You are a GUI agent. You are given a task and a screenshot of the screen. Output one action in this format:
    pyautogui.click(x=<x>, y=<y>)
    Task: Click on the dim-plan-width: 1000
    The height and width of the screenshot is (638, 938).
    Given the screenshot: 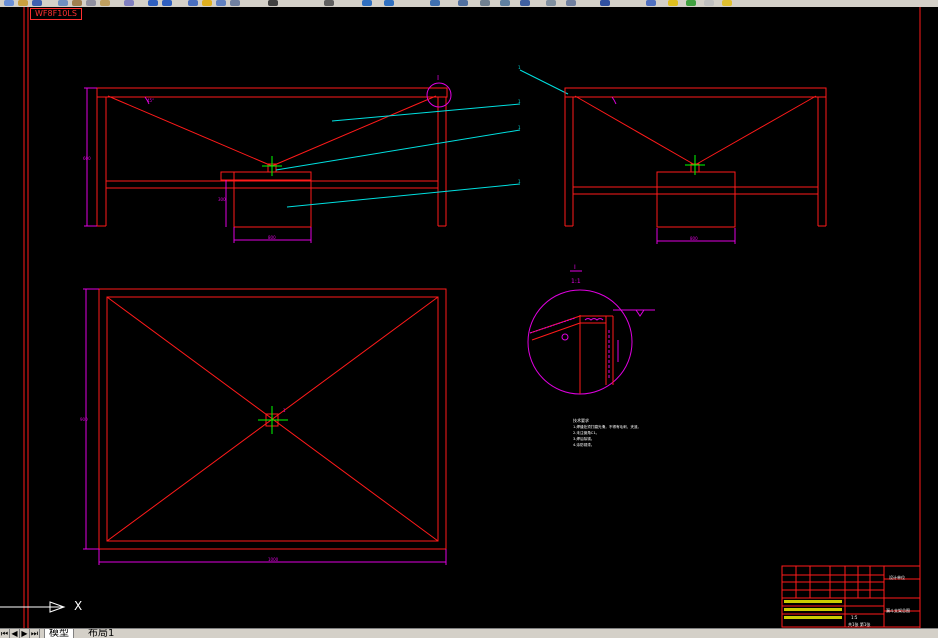 What is the action you would take?
    pyautogui.click(x=273, y=559)
    